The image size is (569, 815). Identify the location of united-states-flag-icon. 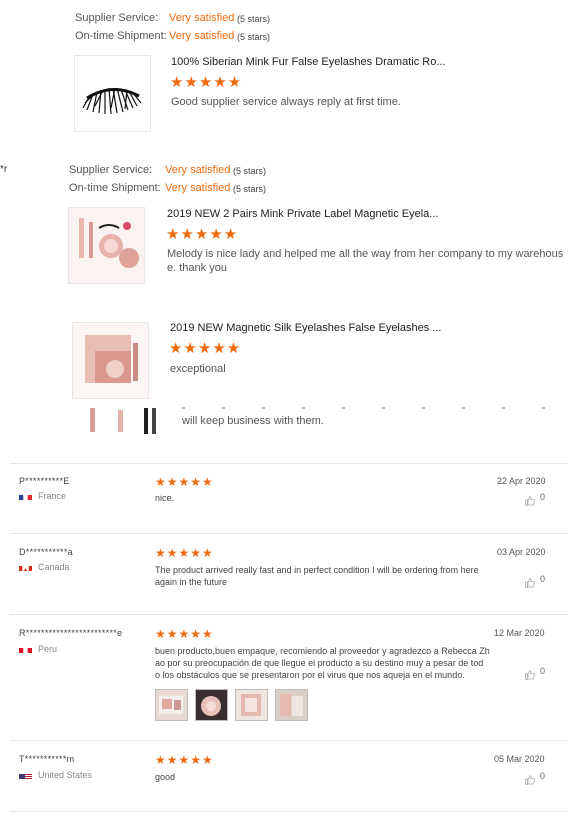
(25, 774).